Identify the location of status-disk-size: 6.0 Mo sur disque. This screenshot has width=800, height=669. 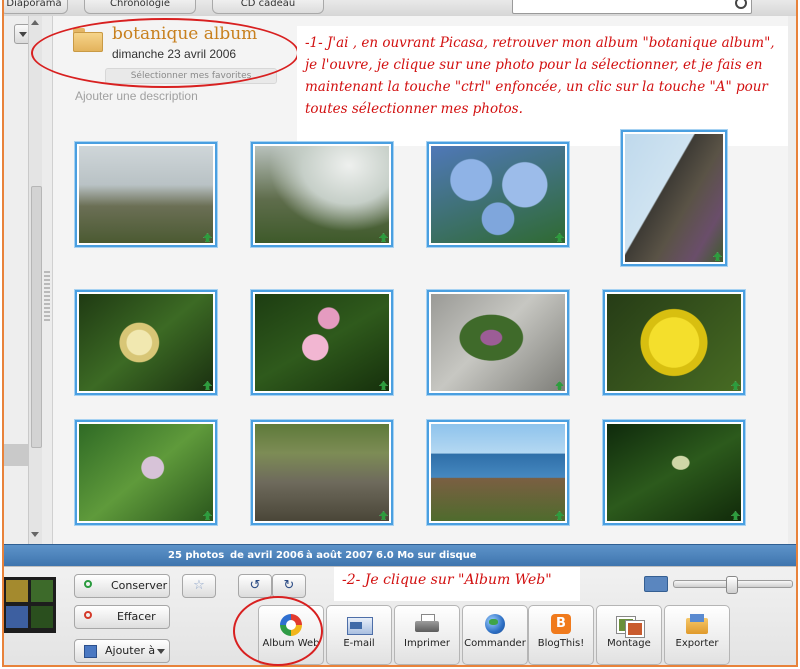
(426, 555).